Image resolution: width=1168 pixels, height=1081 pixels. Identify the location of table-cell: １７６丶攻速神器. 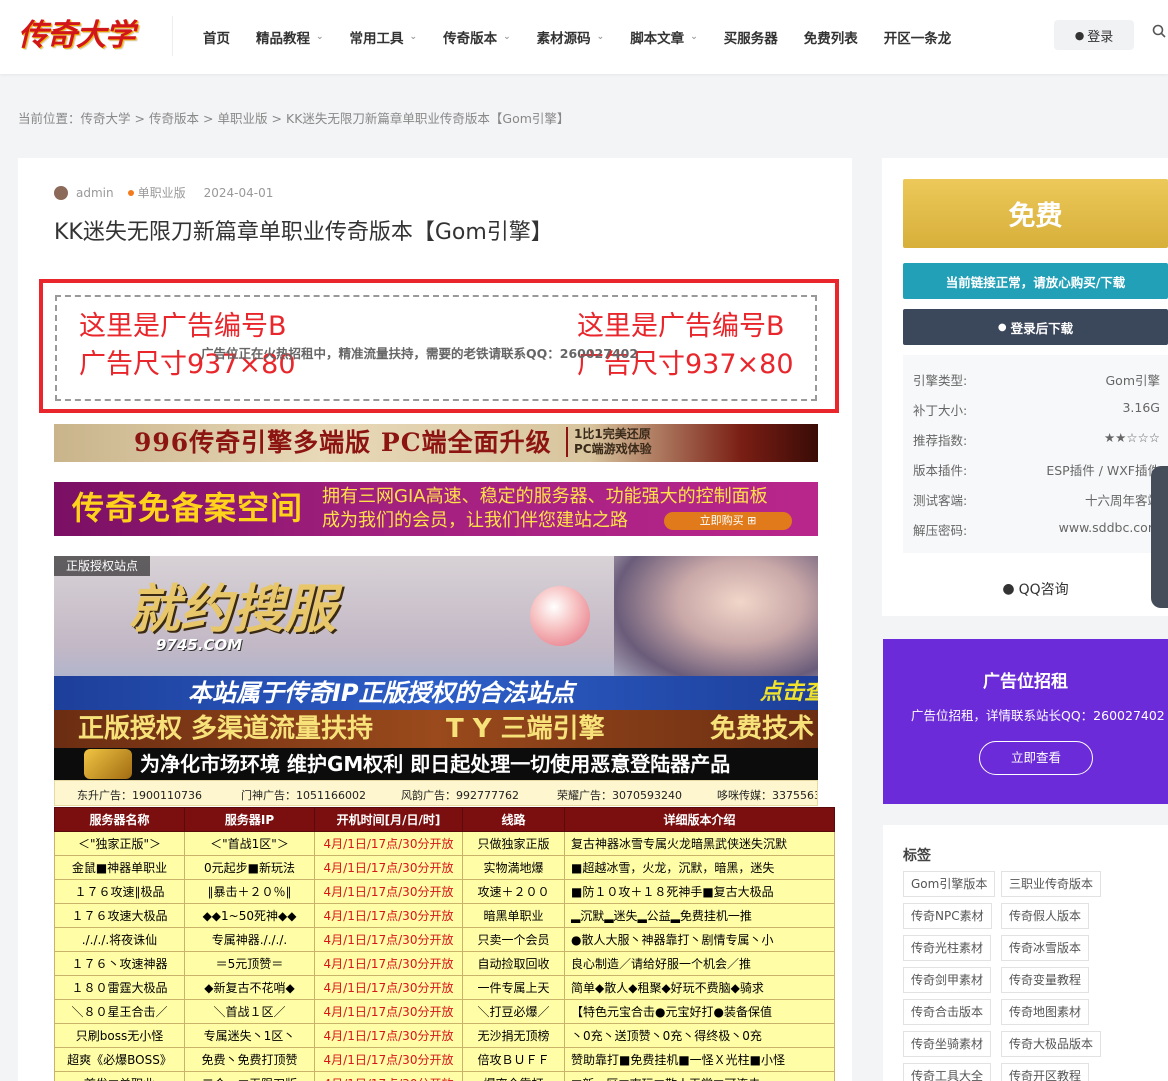
(119, 963).